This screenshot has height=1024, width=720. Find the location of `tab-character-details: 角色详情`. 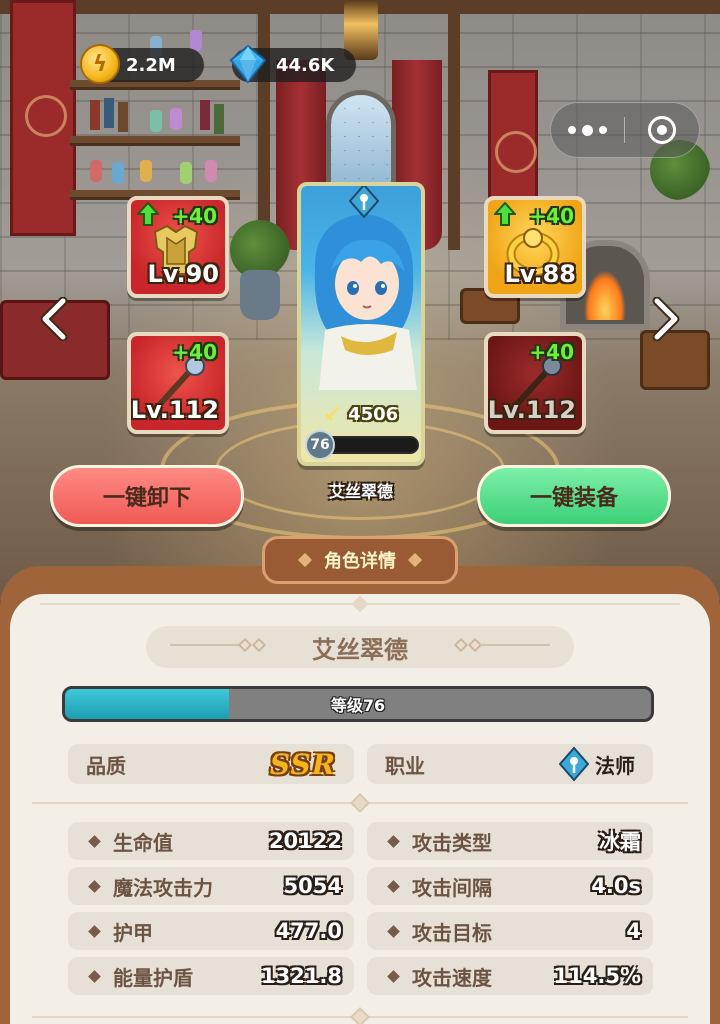

tab-character-details: 角色详情 is located at coordinates (360, 560).